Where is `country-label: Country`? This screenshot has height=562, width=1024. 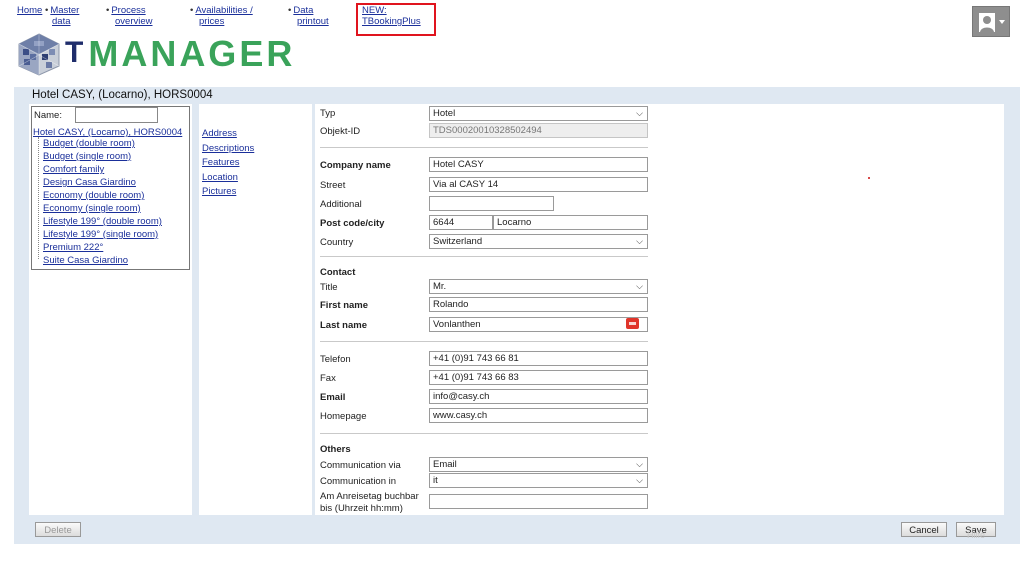 country-label: Country is located at coordinates (337, 242).